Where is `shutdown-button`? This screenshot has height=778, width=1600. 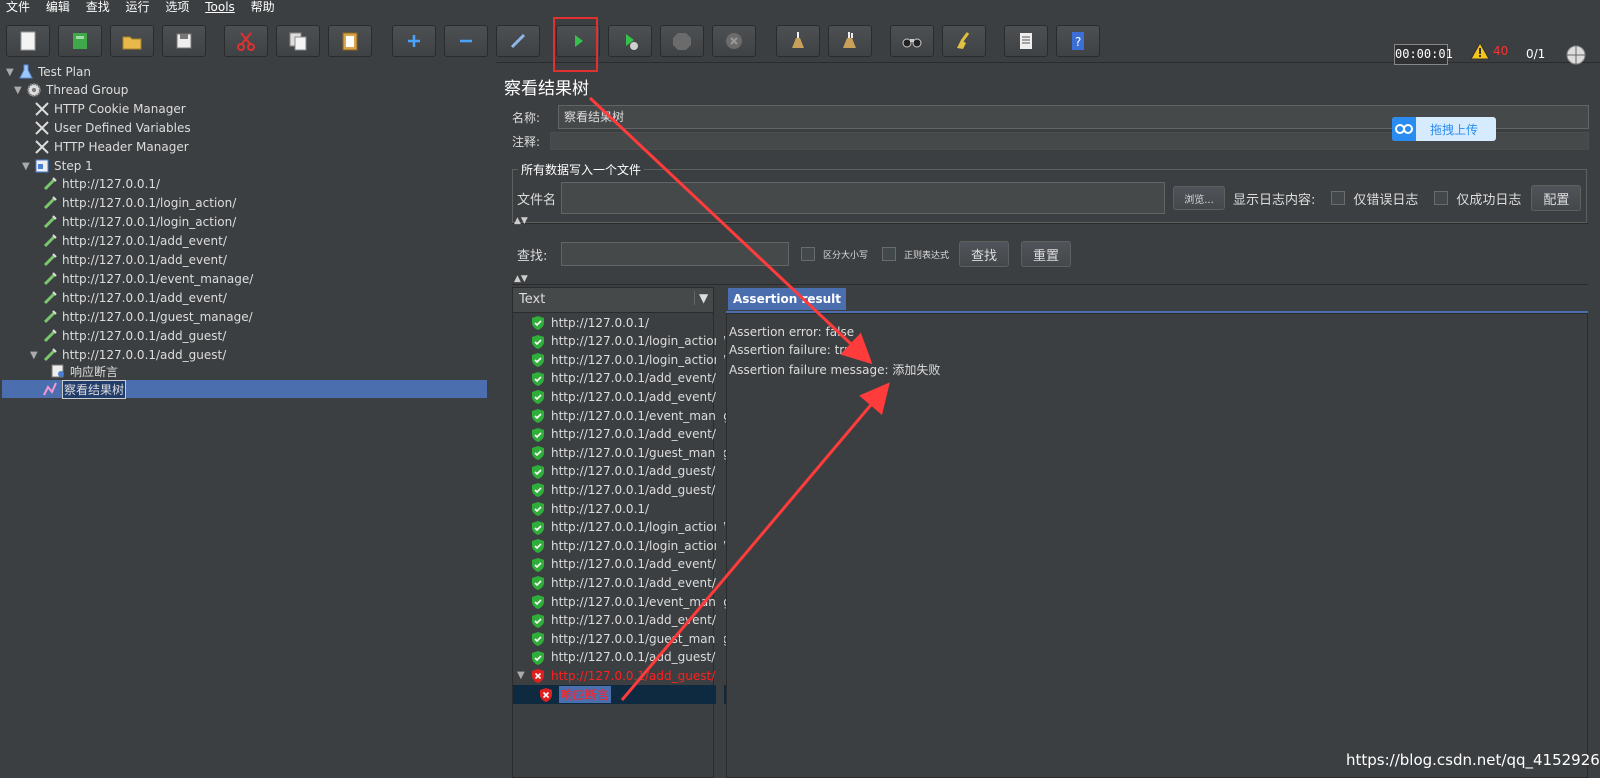 shutdown-button is located at coordinates (734, 41).